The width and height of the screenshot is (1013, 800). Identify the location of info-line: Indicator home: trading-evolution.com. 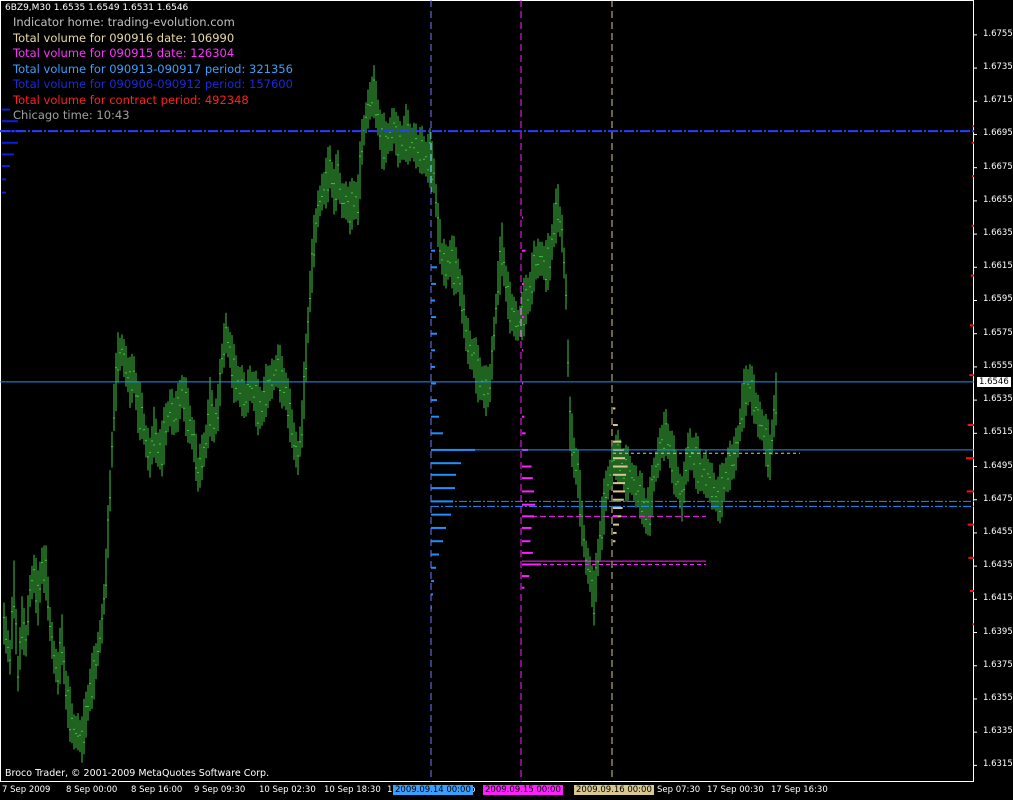
(124, 22).